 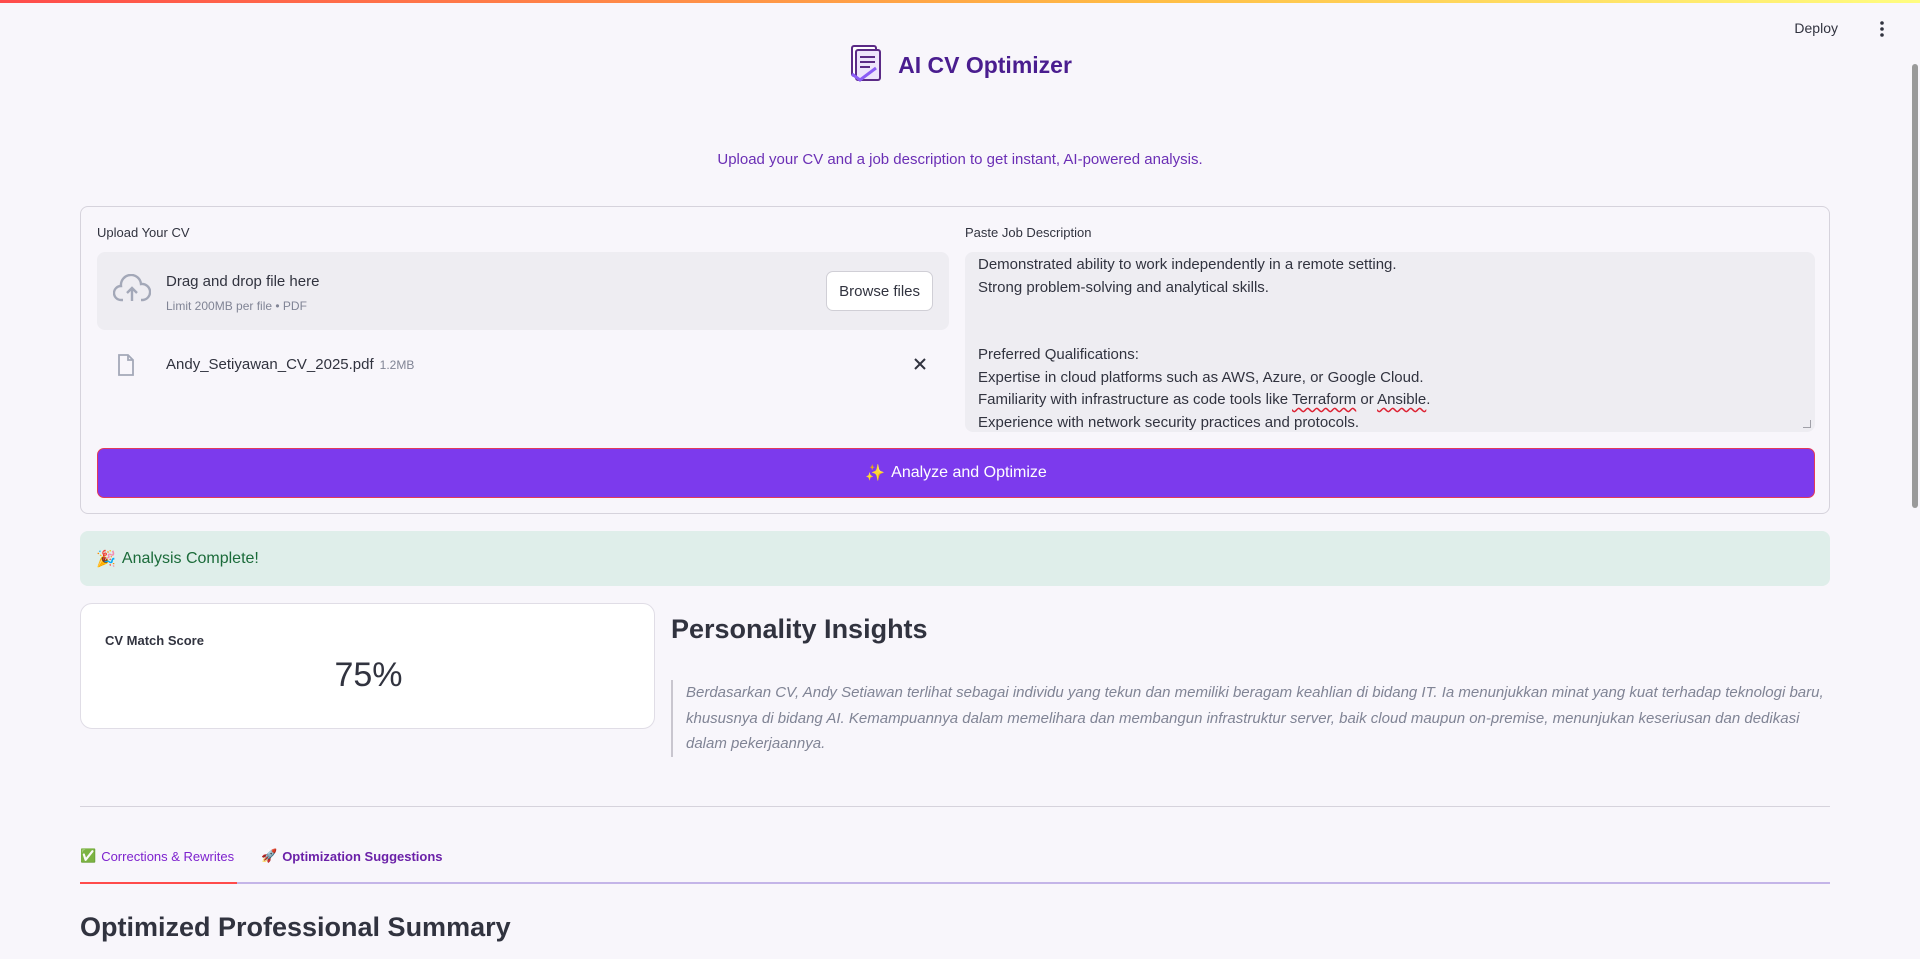 What do you see at coordinates (362, 856) in the screenshot?
I see `tab-label: Optimization Suggestions` at bounding box center [362, 856].